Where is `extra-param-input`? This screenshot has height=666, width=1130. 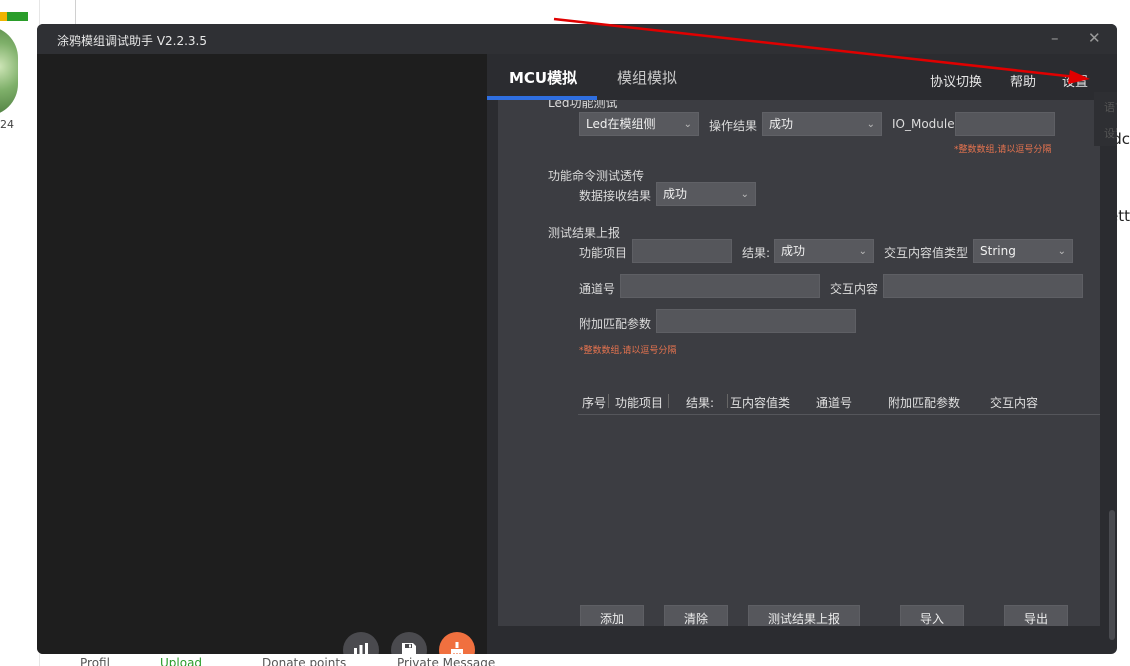
extra-param-input is located at coordinates (756, 321).